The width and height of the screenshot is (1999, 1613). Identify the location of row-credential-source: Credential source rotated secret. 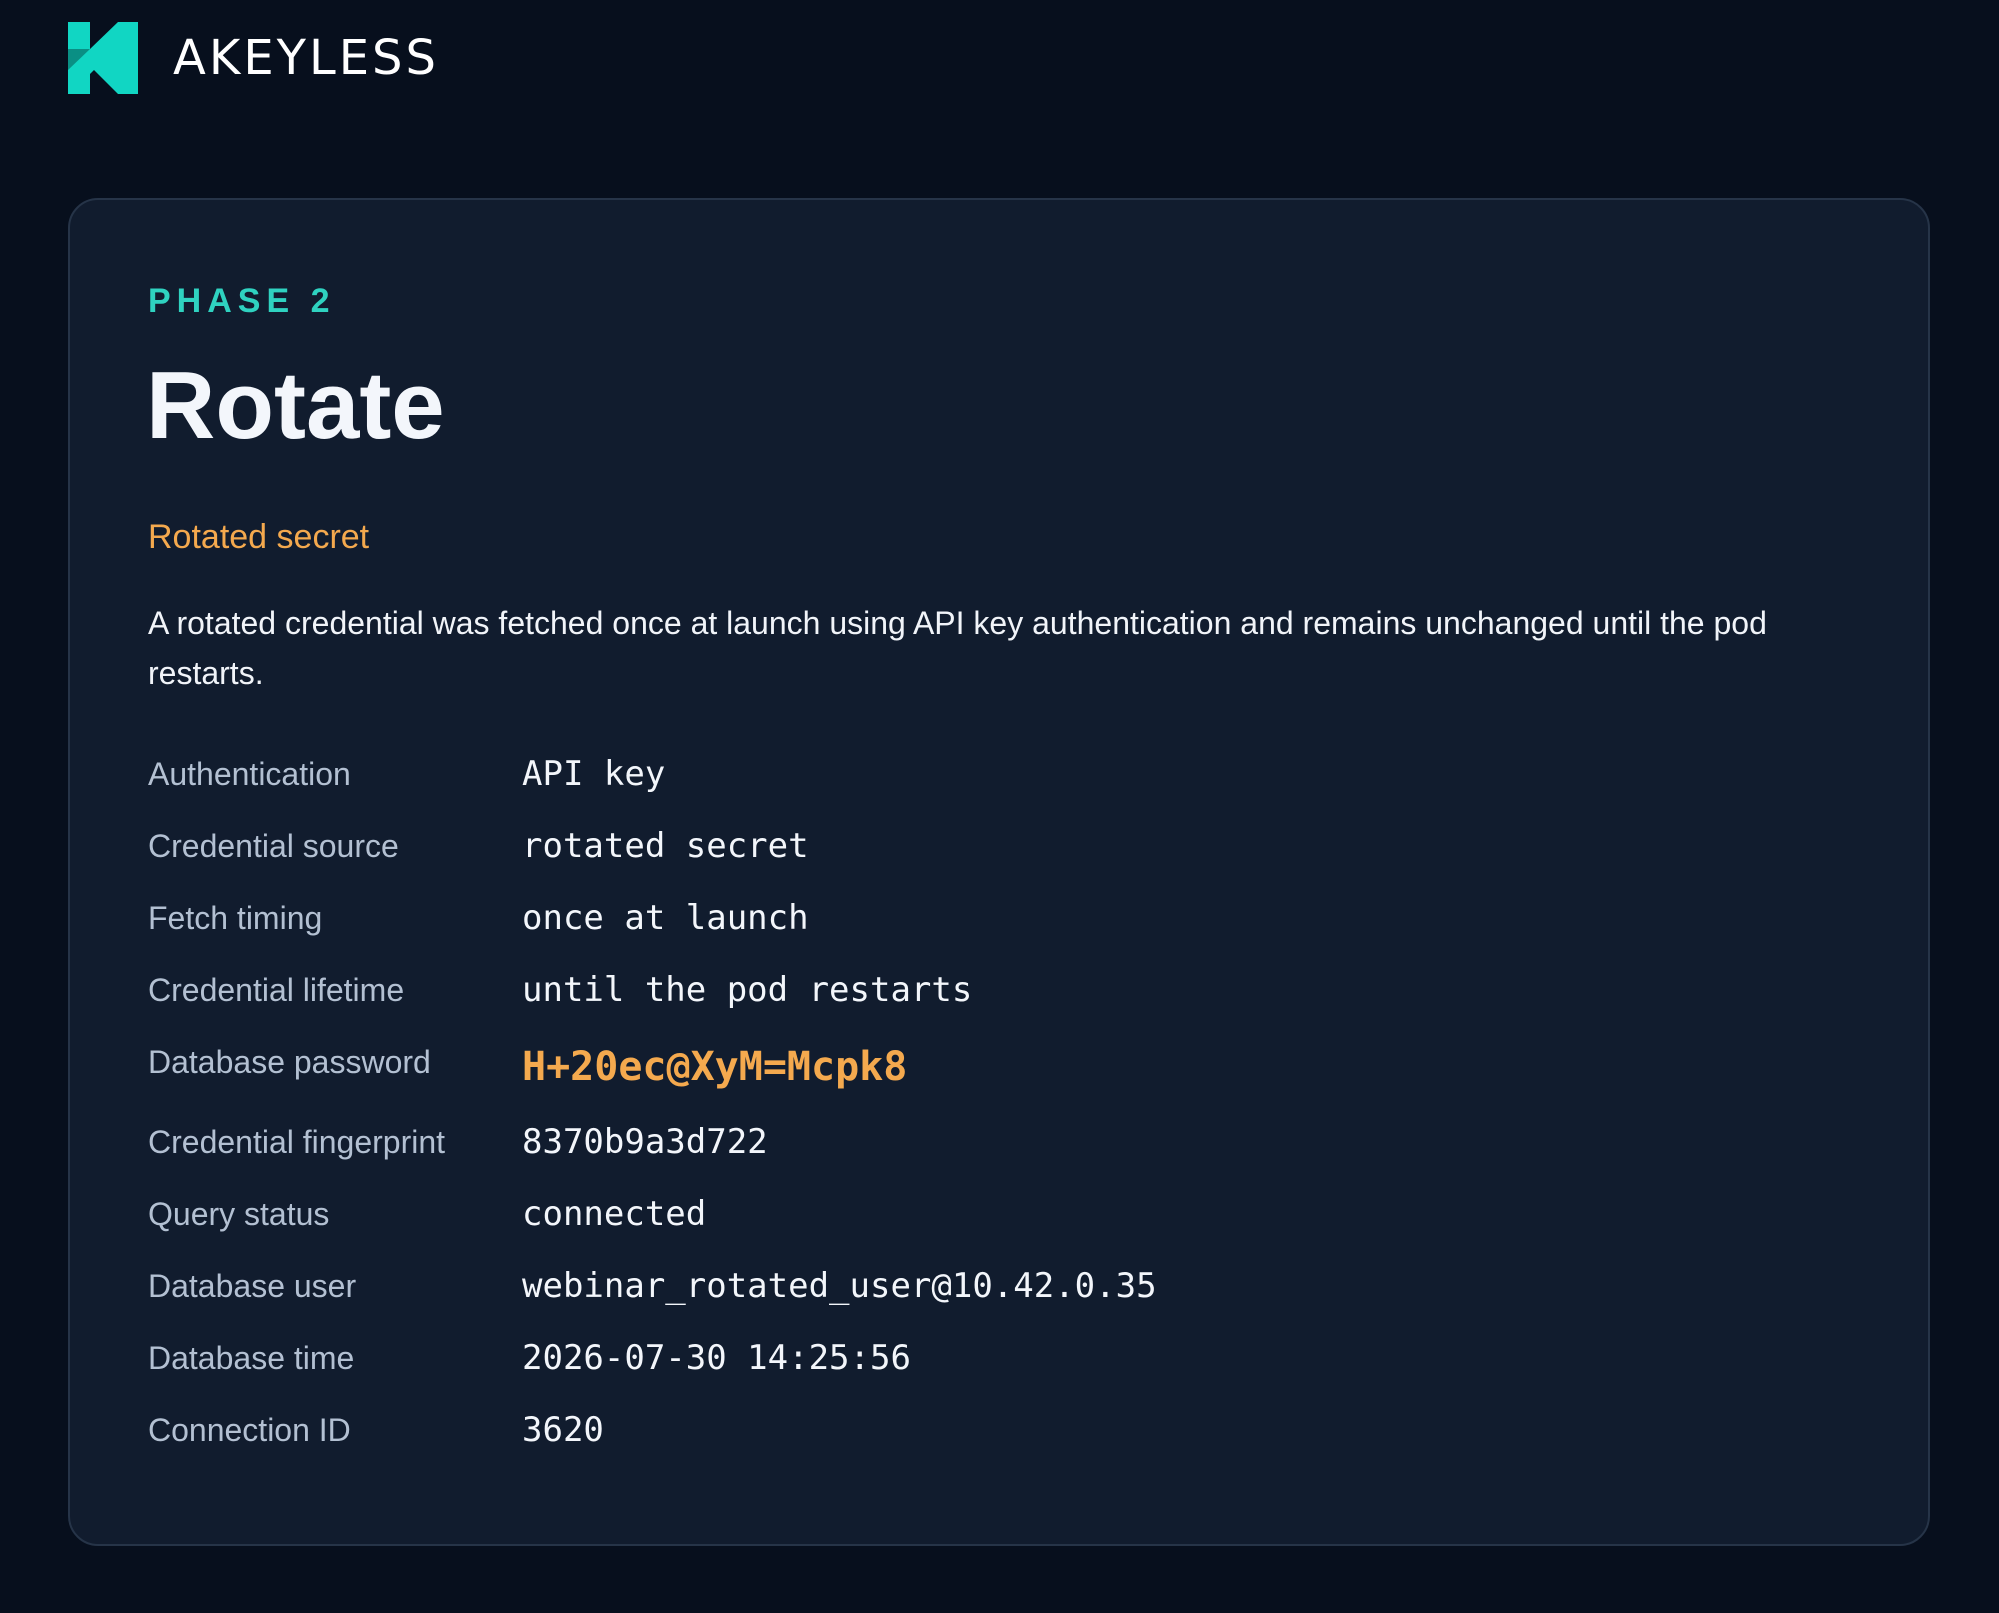
(998, 846).